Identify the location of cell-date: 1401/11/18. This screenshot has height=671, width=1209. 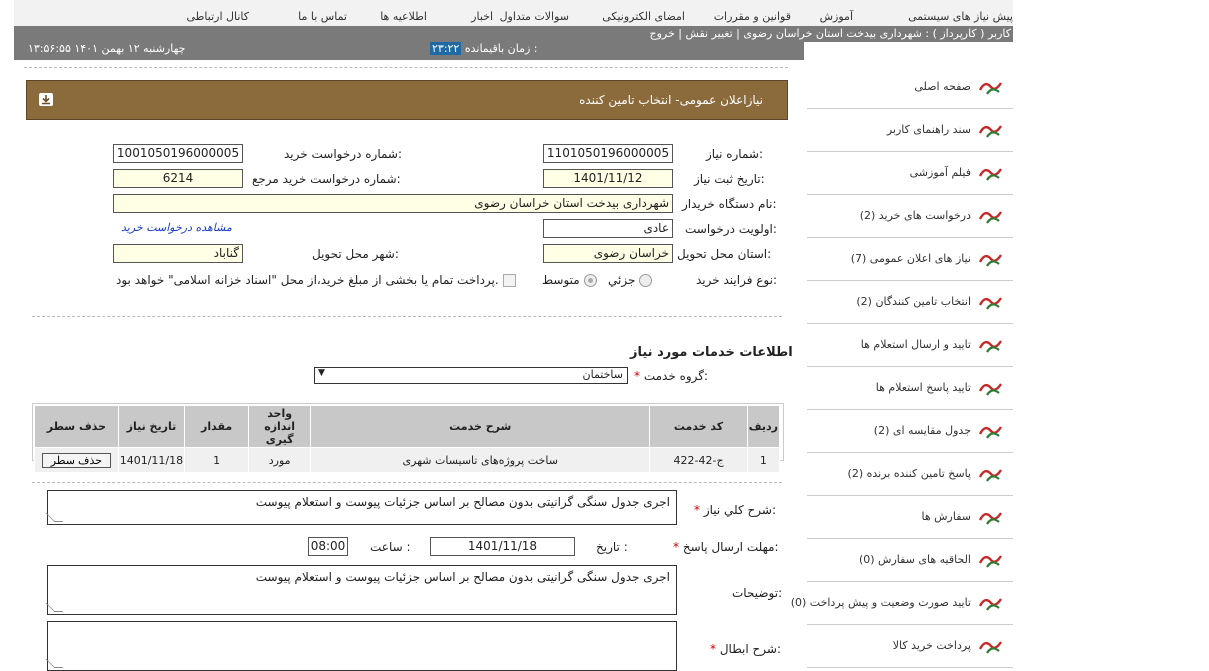
(151, 460).